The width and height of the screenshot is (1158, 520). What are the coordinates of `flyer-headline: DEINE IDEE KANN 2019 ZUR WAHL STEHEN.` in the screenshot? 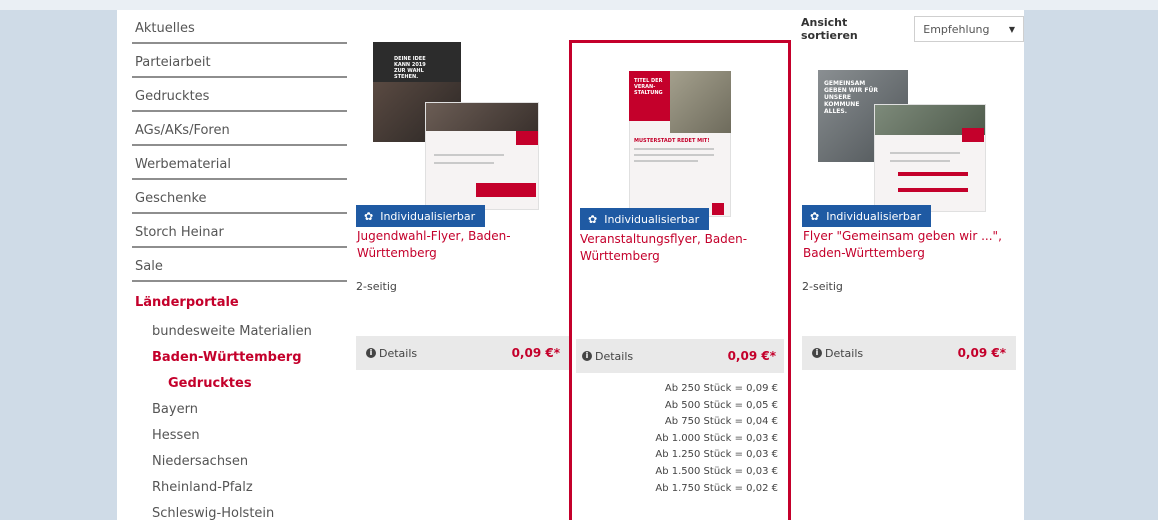 It's located at (410, 68).